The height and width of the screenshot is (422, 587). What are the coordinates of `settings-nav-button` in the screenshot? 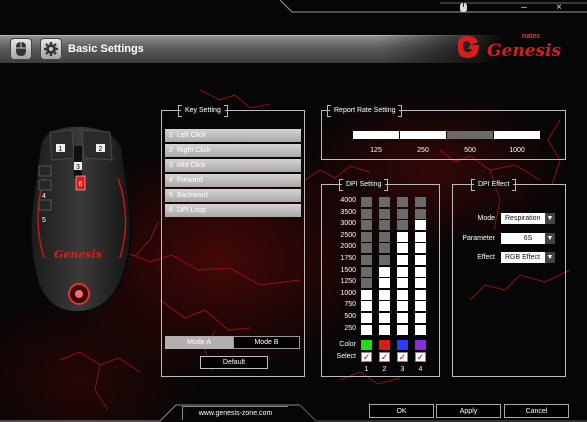 It's located at (51, 49).